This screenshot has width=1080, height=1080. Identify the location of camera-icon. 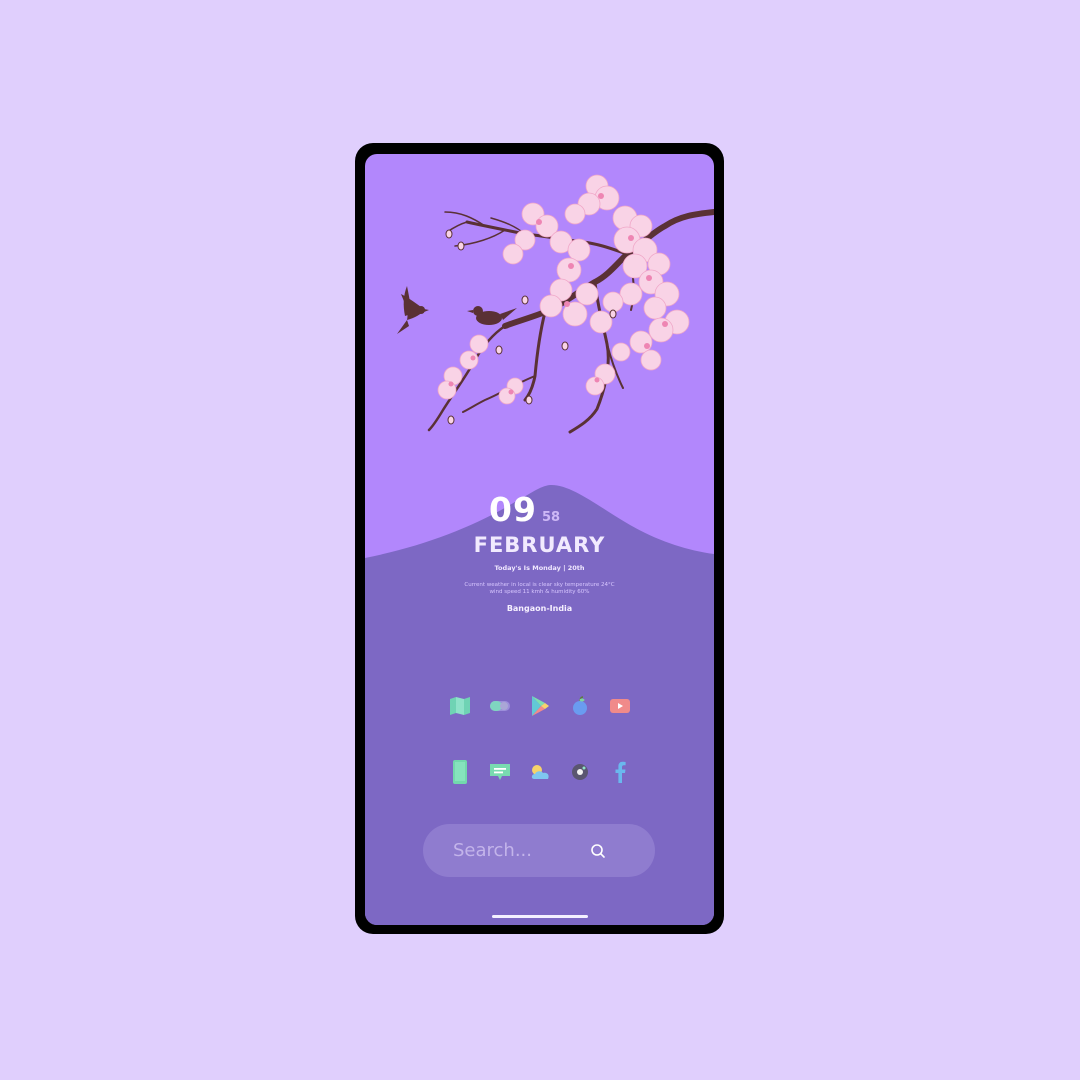
(580, 772).